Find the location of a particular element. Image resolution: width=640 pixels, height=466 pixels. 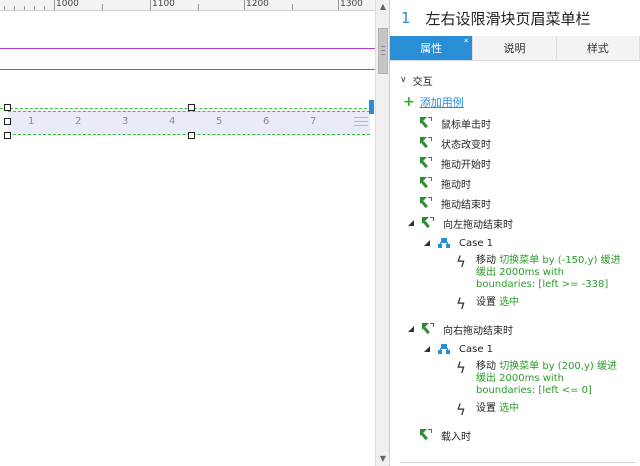

ruler-label: 1100 is located at coordinates (163, 4).